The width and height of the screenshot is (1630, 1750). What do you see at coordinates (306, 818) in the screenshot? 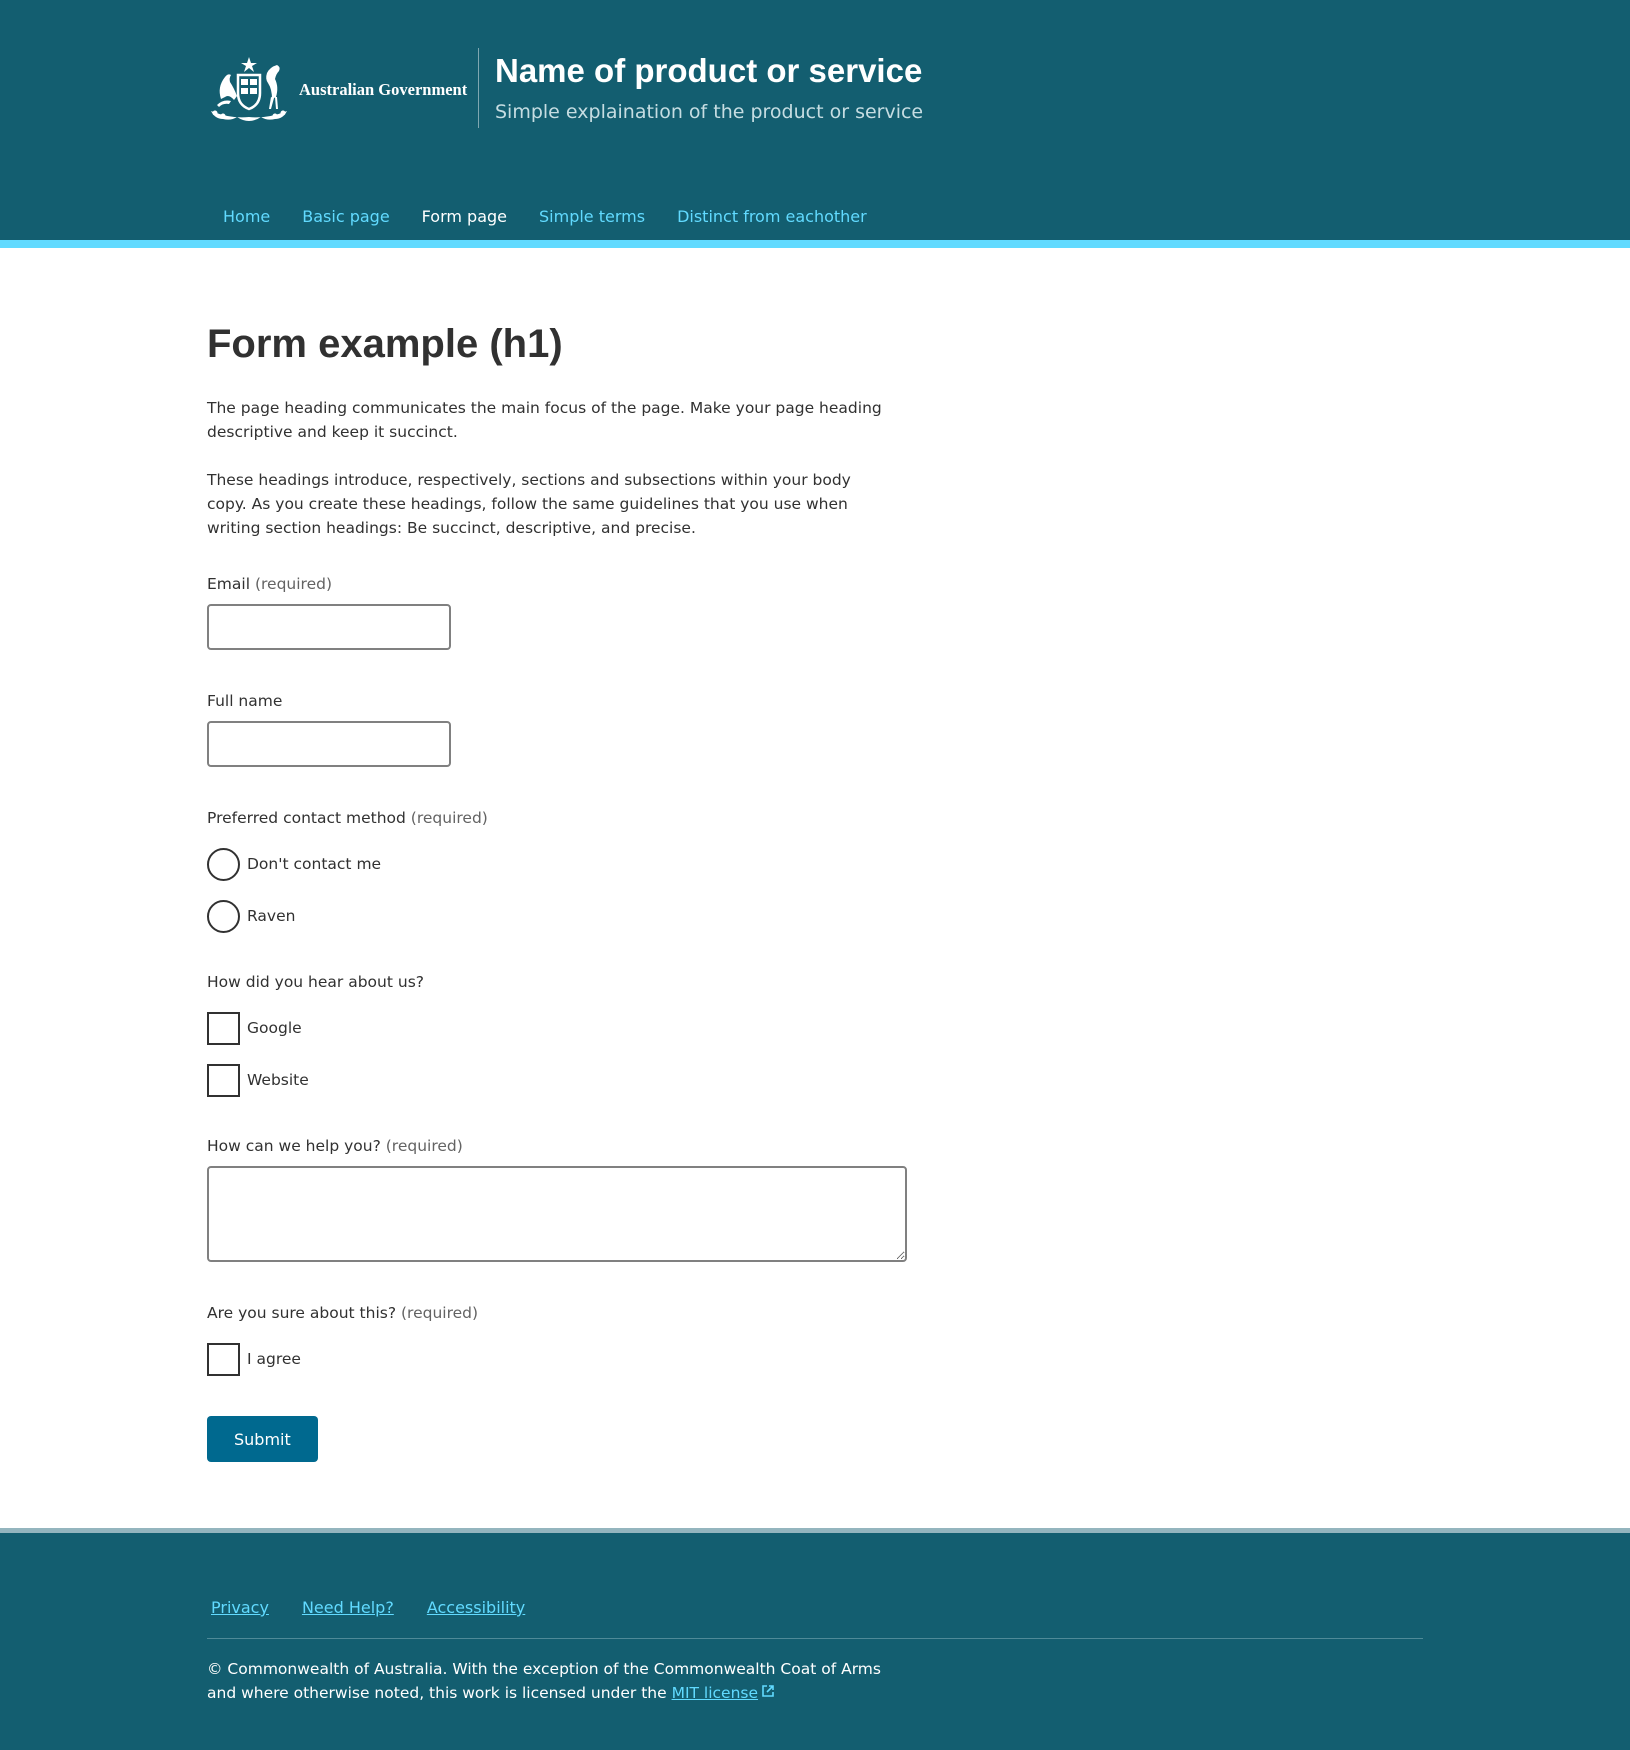
I see `contact-method-label-text: Preferred contact method` at bounding box center [306, 818].